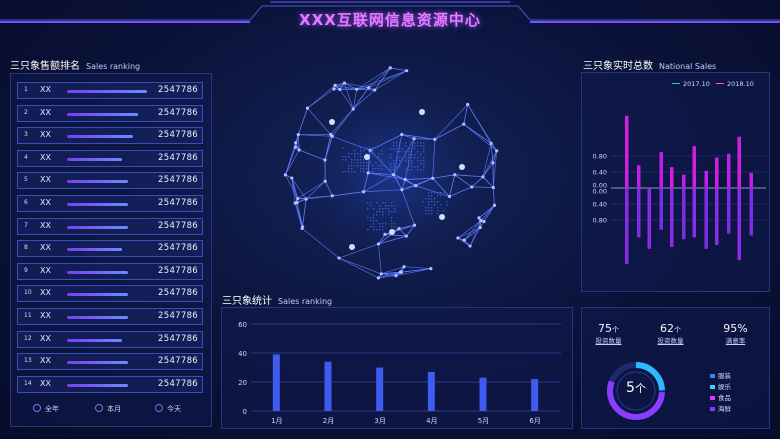 The height and width of the screenshot is (439, 780). Describe the element at coordinates (108, 409) in the screenshot. I see `filter-month: 本月` at that location.